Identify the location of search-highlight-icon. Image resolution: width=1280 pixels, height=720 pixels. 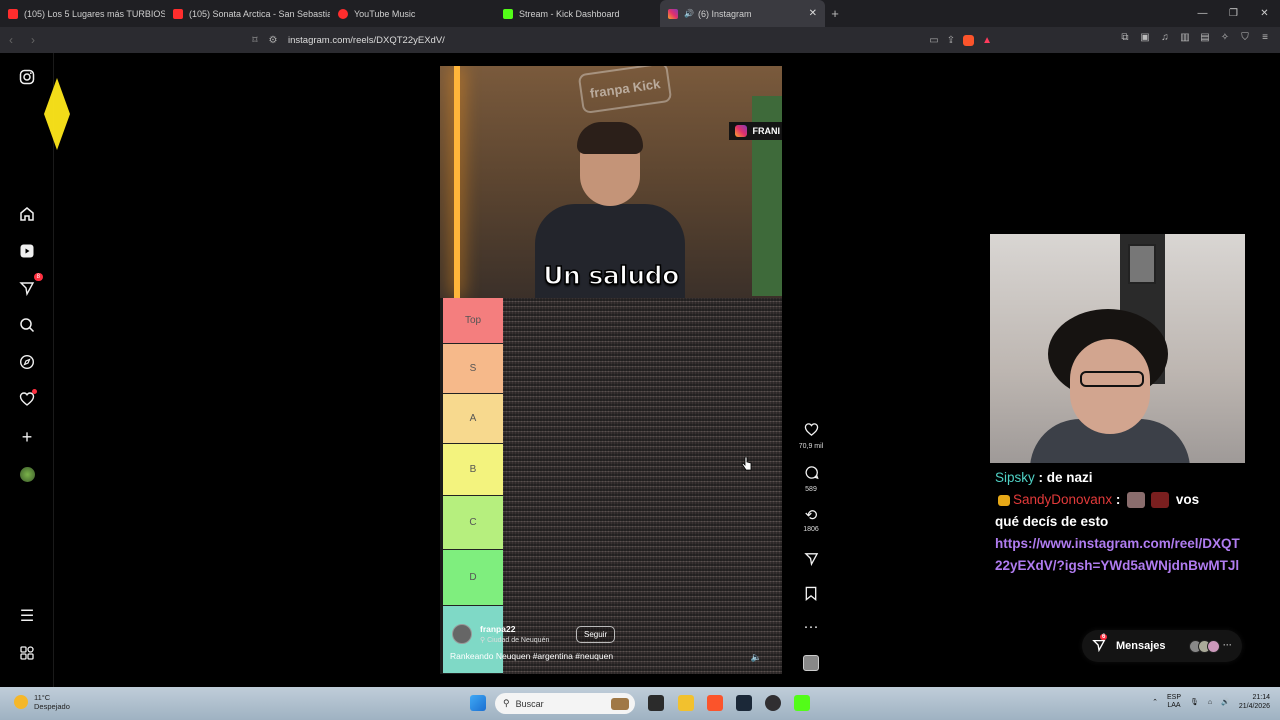
(620, 703).